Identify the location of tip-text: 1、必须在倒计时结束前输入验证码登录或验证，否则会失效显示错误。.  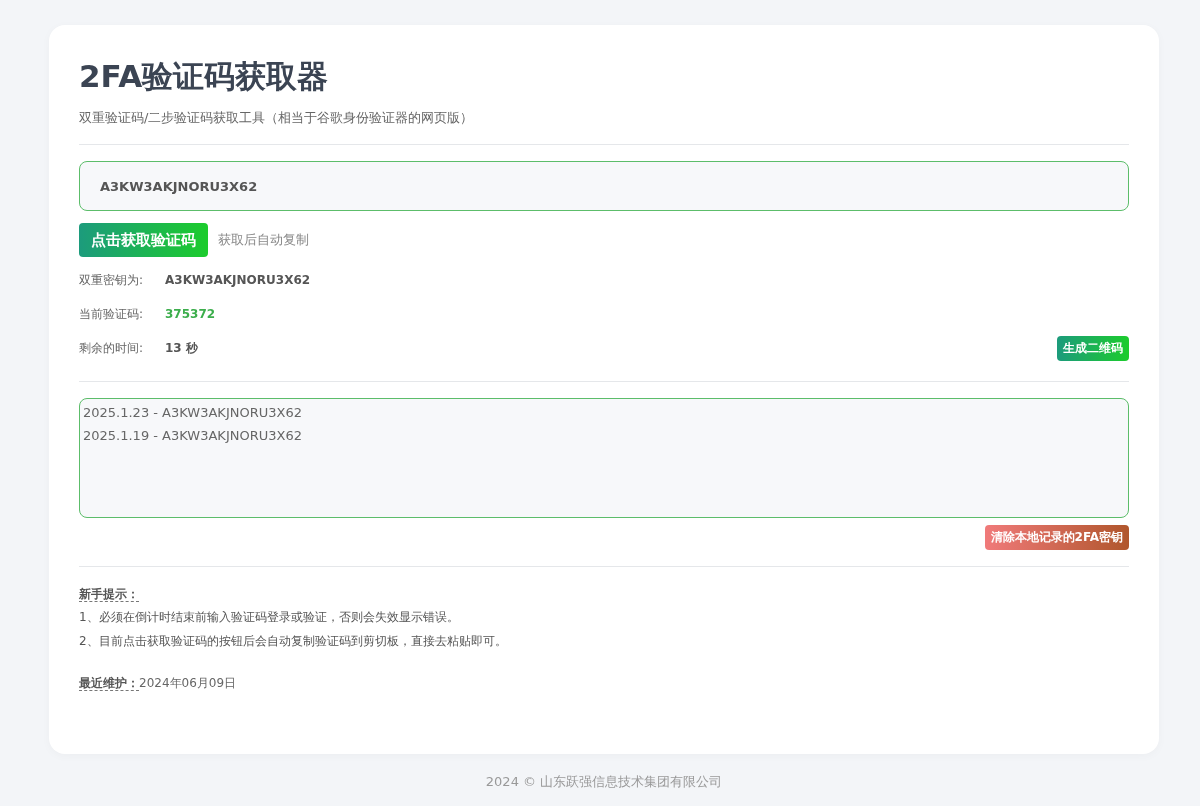
(269, 617).